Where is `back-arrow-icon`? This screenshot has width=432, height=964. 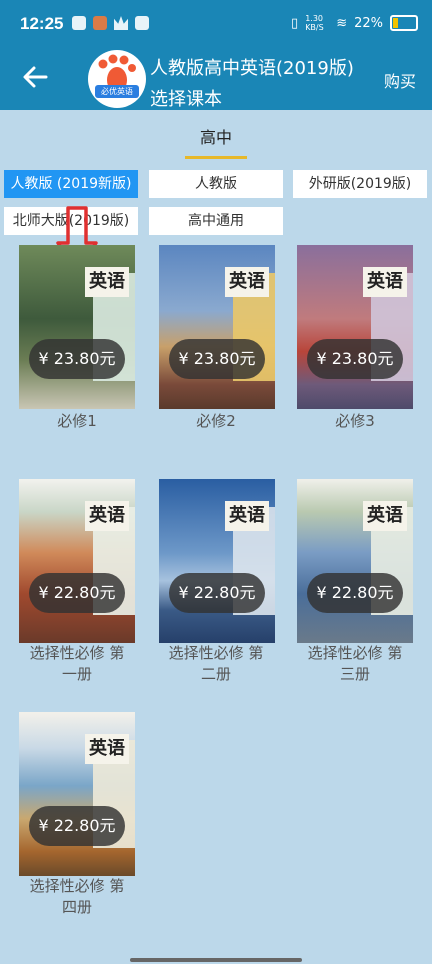
back-arrow-icon is located at coordinates (35, 77).